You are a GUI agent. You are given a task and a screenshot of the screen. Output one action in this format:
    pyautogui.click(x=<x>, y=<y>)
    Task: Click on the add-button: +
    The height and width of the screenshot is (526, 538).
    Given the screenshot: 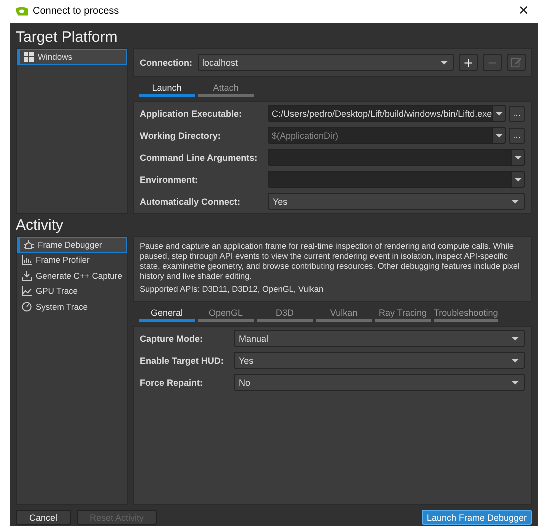 What is the action you would take?
    pyautogui.click(x=468, y=62)
    